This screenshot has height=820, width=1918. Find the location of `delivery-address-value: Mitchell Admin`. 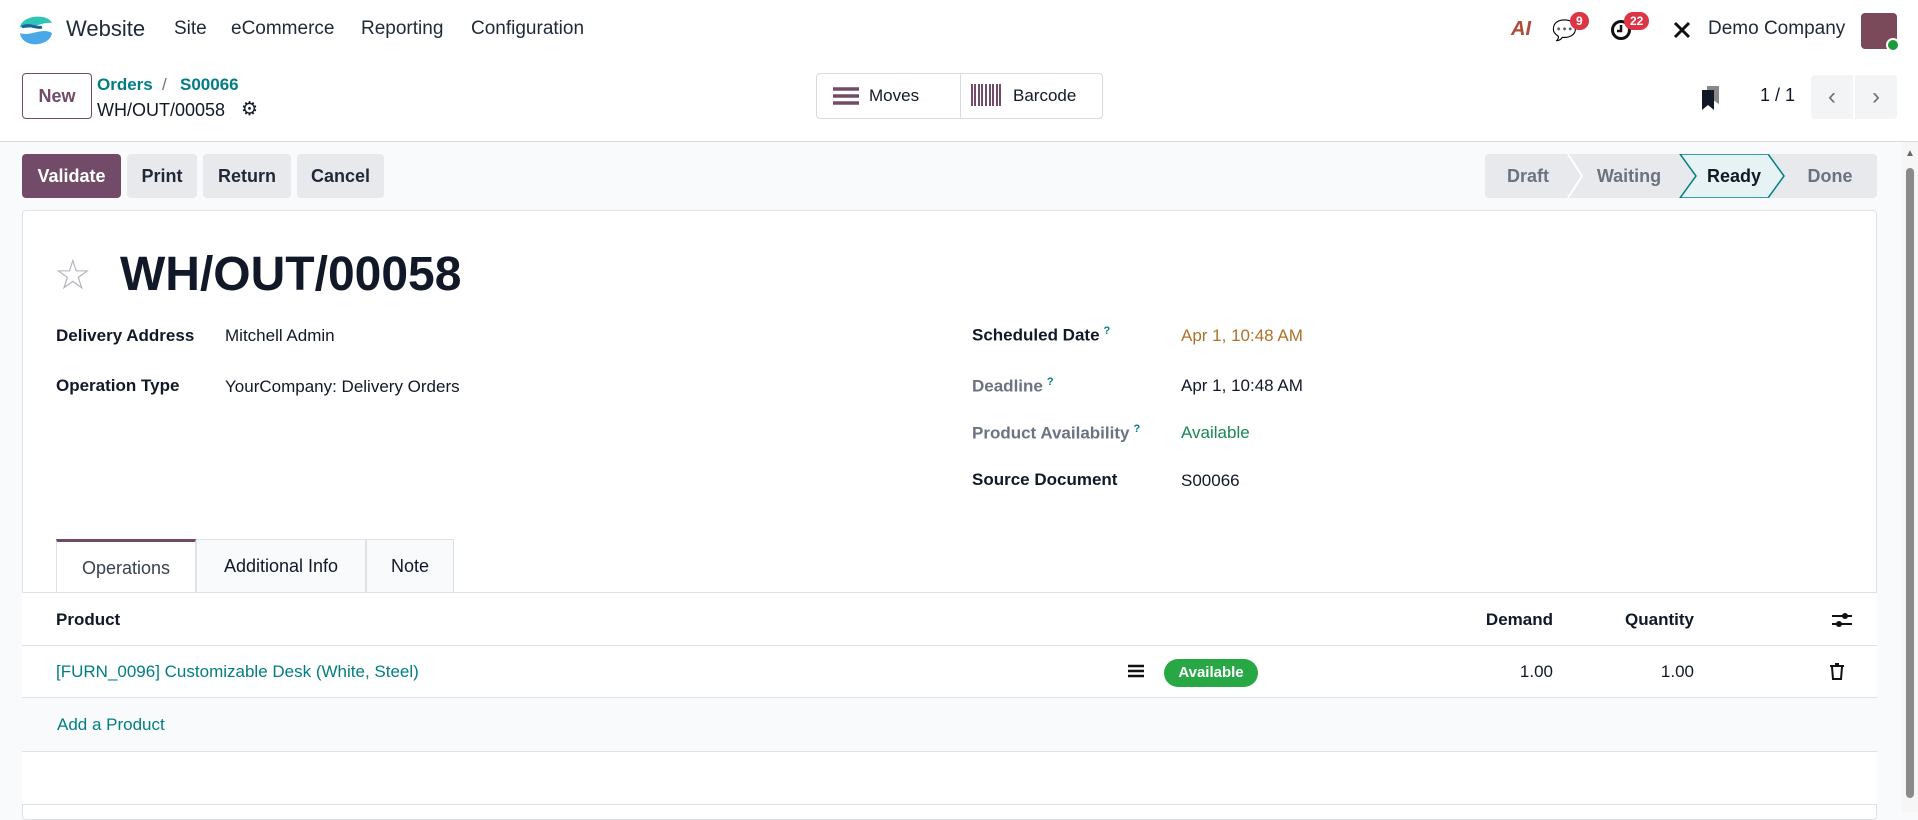

delivery-address-value: Mitchell Admin is located at coordinates (280, 336).